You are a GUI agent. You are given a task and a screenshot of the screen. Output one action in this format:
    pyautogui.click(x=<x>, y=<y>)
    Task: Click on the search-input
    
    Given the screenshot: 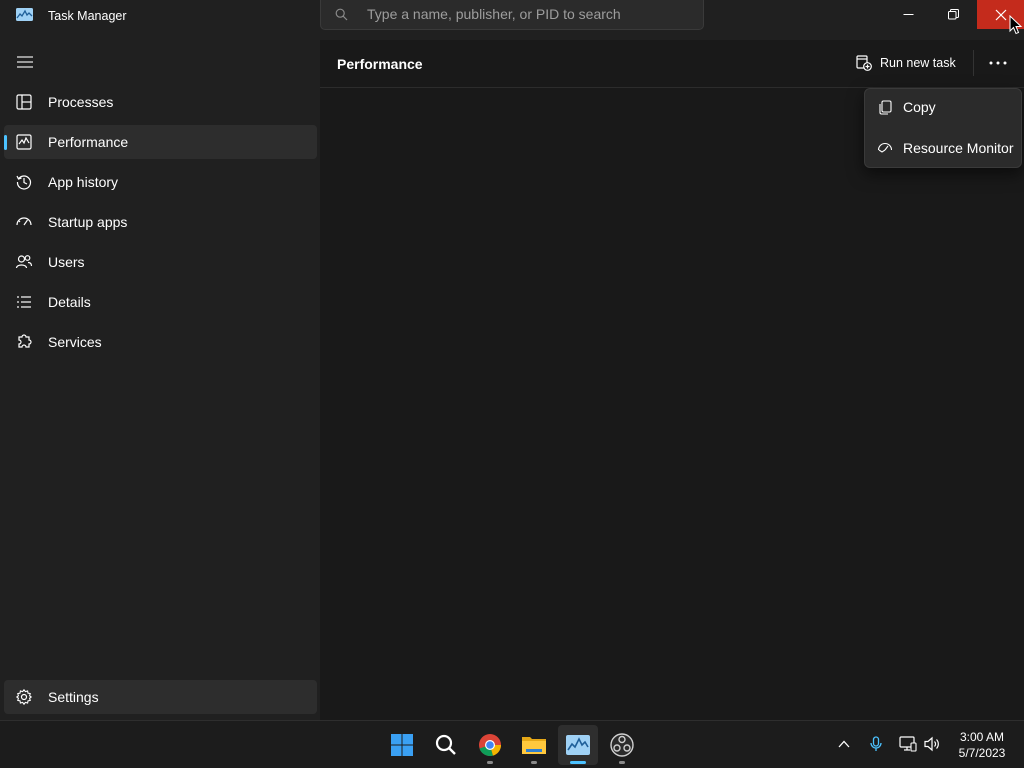 What is the action you would take?
    pyautogui.click(x=532, y=14)
    